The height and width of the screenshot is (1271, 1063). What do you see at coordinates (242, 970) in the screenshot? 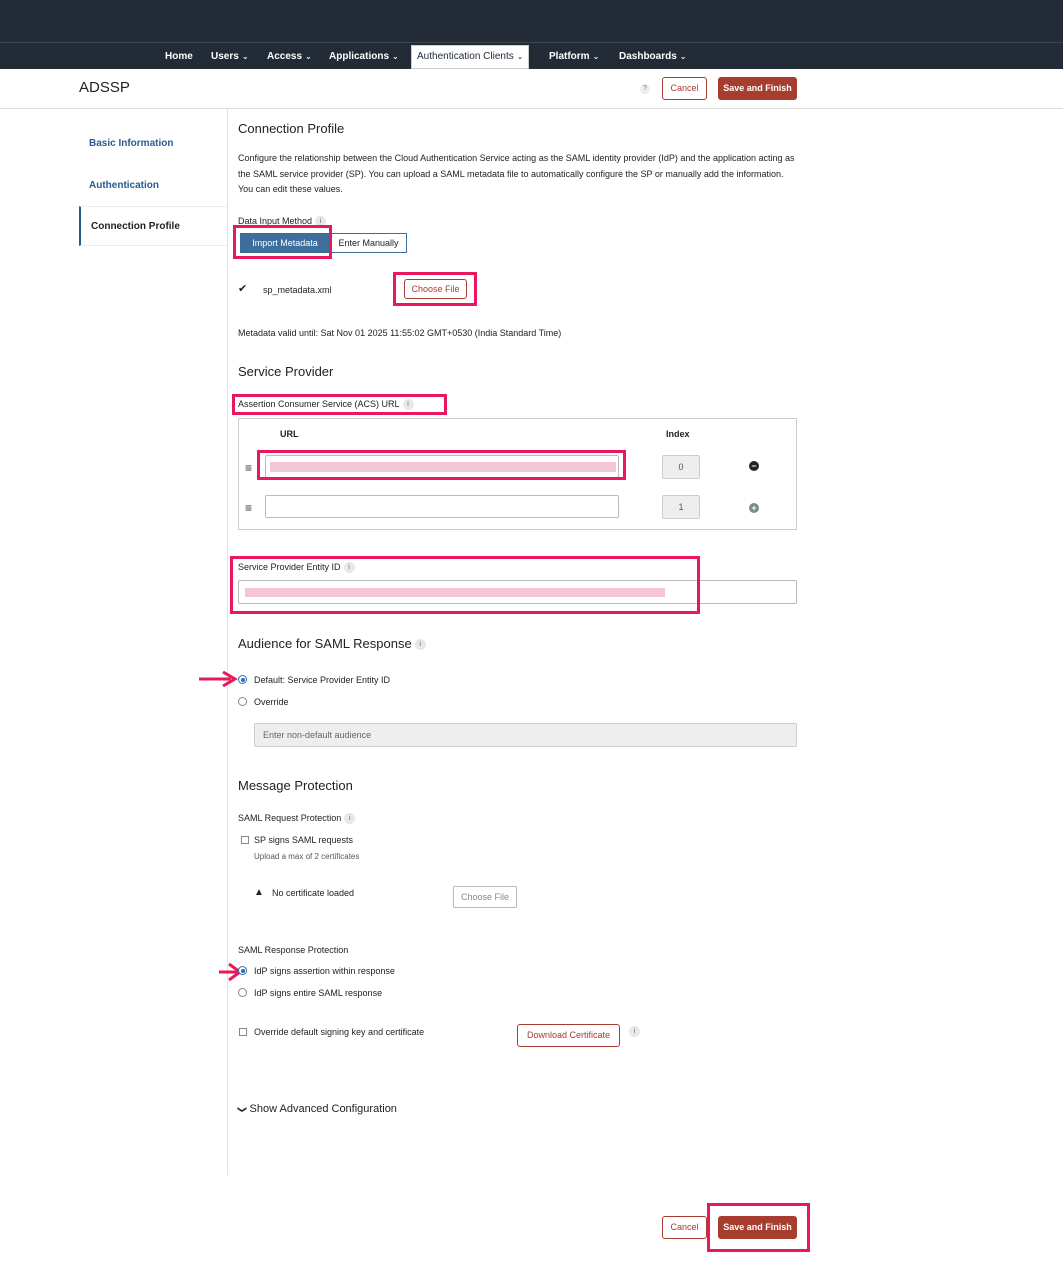
I see `idp-signs-assertion-radio` at bounding box center [242, 970].